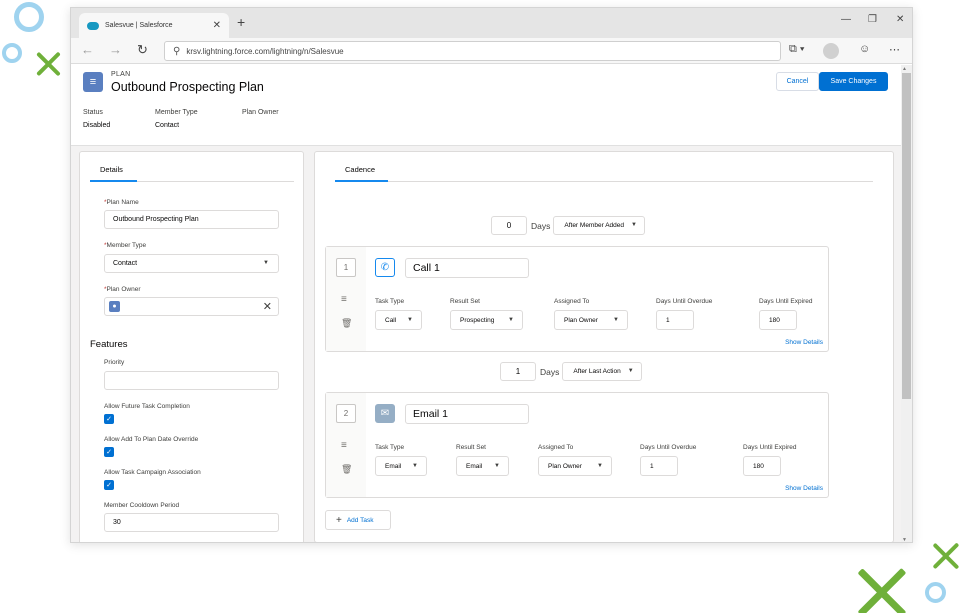  I want to click on collections-icon: ⧉ ▾, so click(797, 49).